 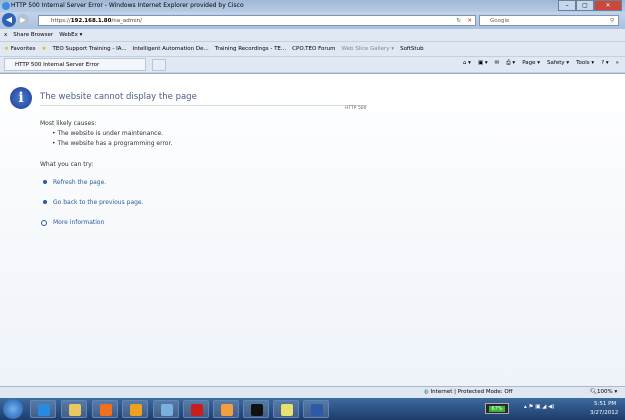 I want to click on favorite-link: Web Slice Gallery ▾, so click(x=368, y=49).